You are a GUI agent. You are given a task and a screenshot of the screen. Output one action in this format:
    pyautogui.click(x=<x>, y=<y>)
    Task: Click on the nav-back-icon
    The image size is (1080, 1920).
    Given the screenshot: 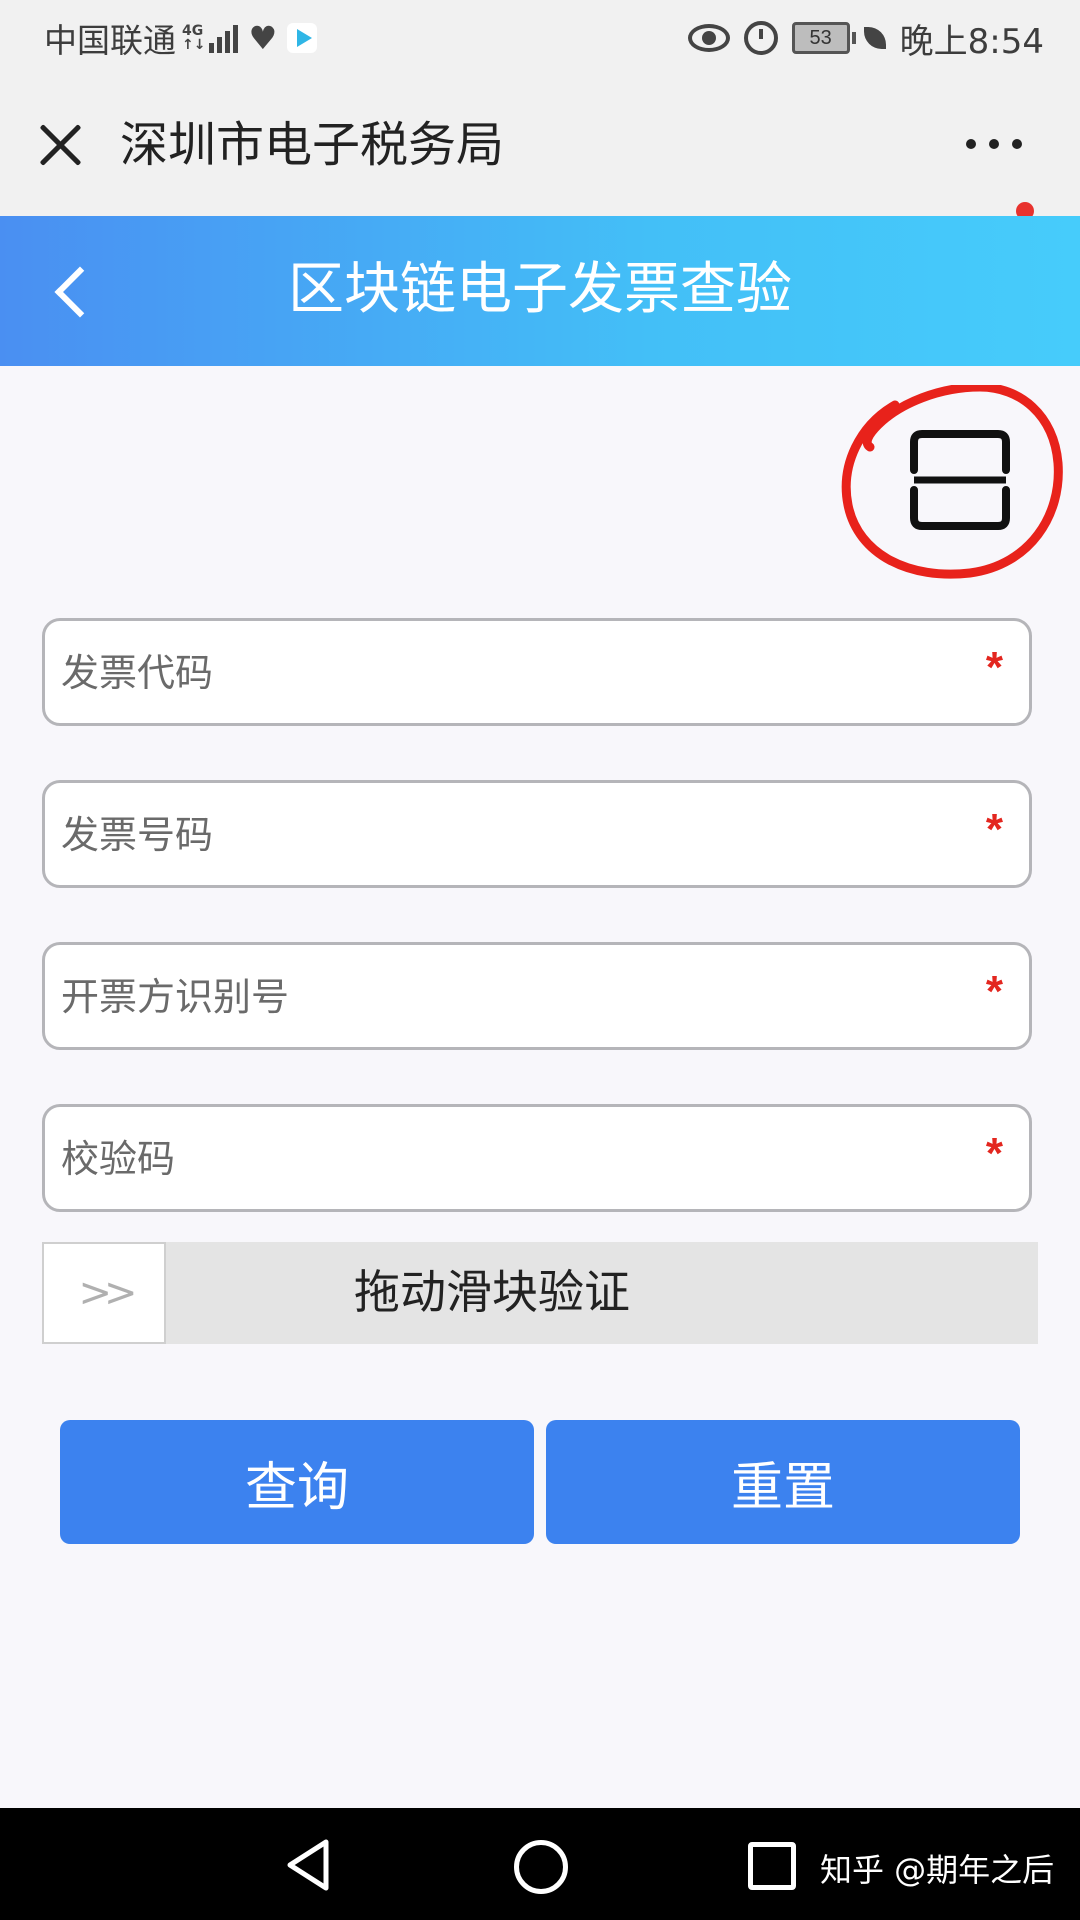 What is the action you would take?
    pyautogui.click(x=309, y=1865)
    